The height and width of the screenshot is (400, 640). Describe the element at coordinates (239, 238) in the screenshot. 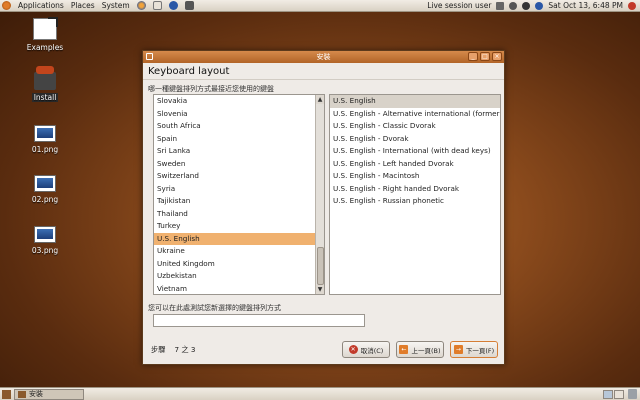

I see `layout-list-item: U.S. English` at that location.